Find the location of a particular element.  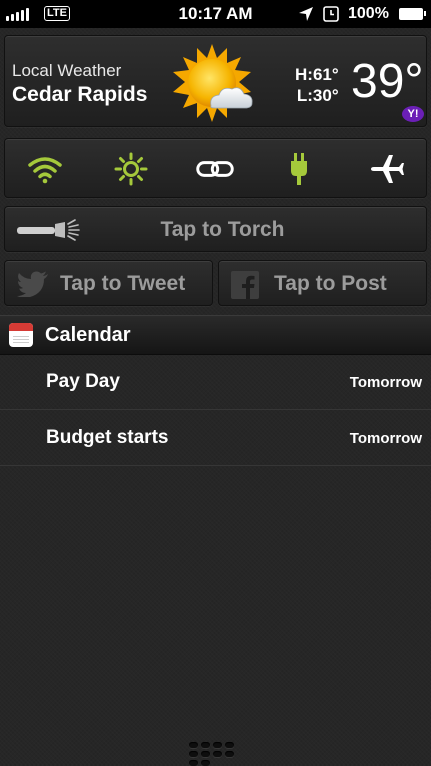

wifi-icon is located at coordinates (45, 170).